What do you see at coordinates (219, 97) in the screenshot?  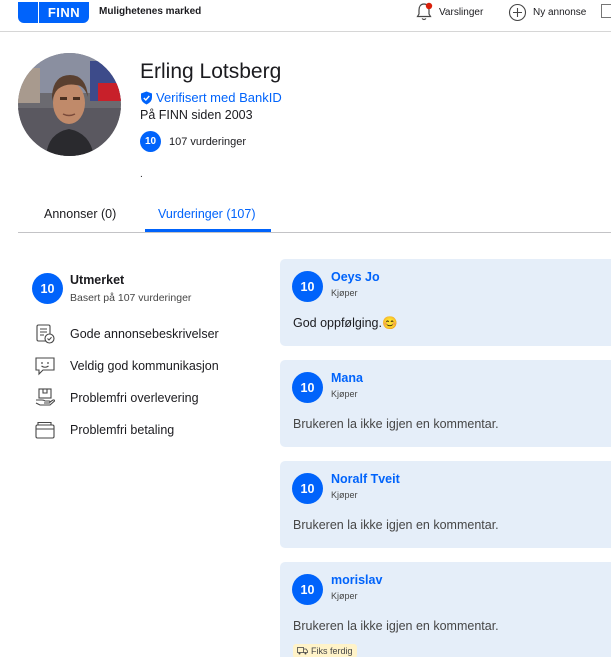 I see `verified-label: Verifisert med BankID` at bounding box center [219, 97].